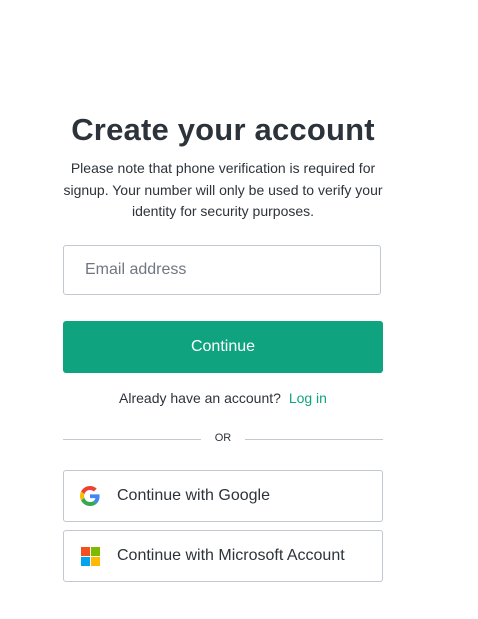 This screenshot has width=478, height=619. I want to click on microsoft-button-label: Continue with Microsoft Account, so click(231, 555).